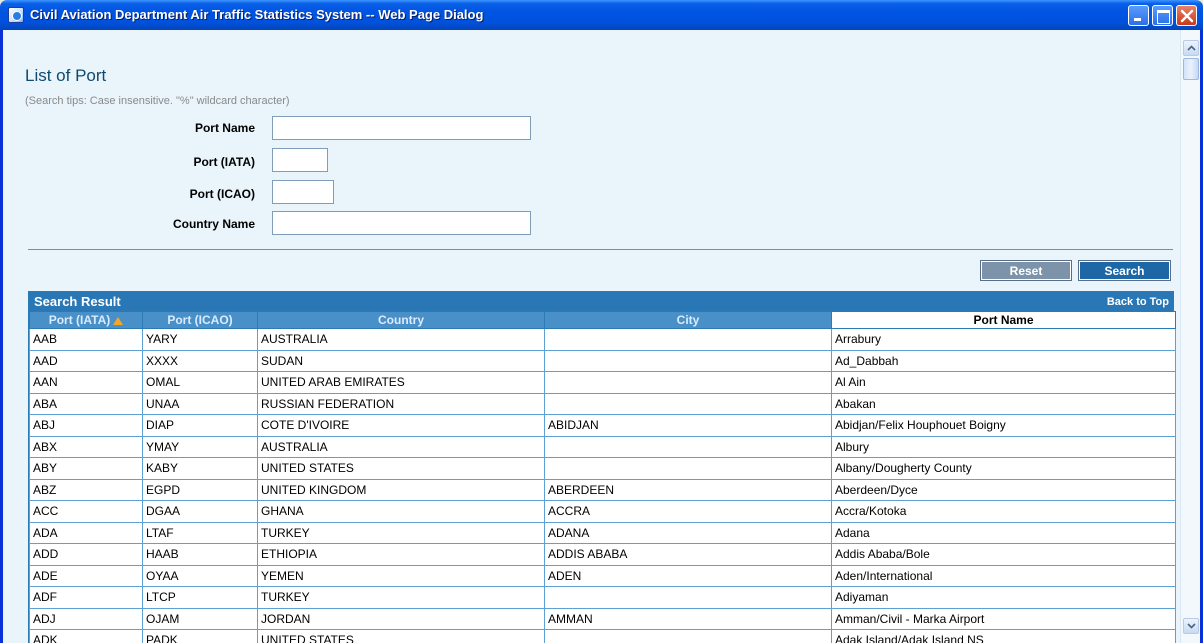 Image resolution: width=1203 pixels, height=643 pixels. What do you see at coordinates (200, 489) in the screenshot?
I see `port-icao-cell: EGPD` at bounding box center [200, 489].